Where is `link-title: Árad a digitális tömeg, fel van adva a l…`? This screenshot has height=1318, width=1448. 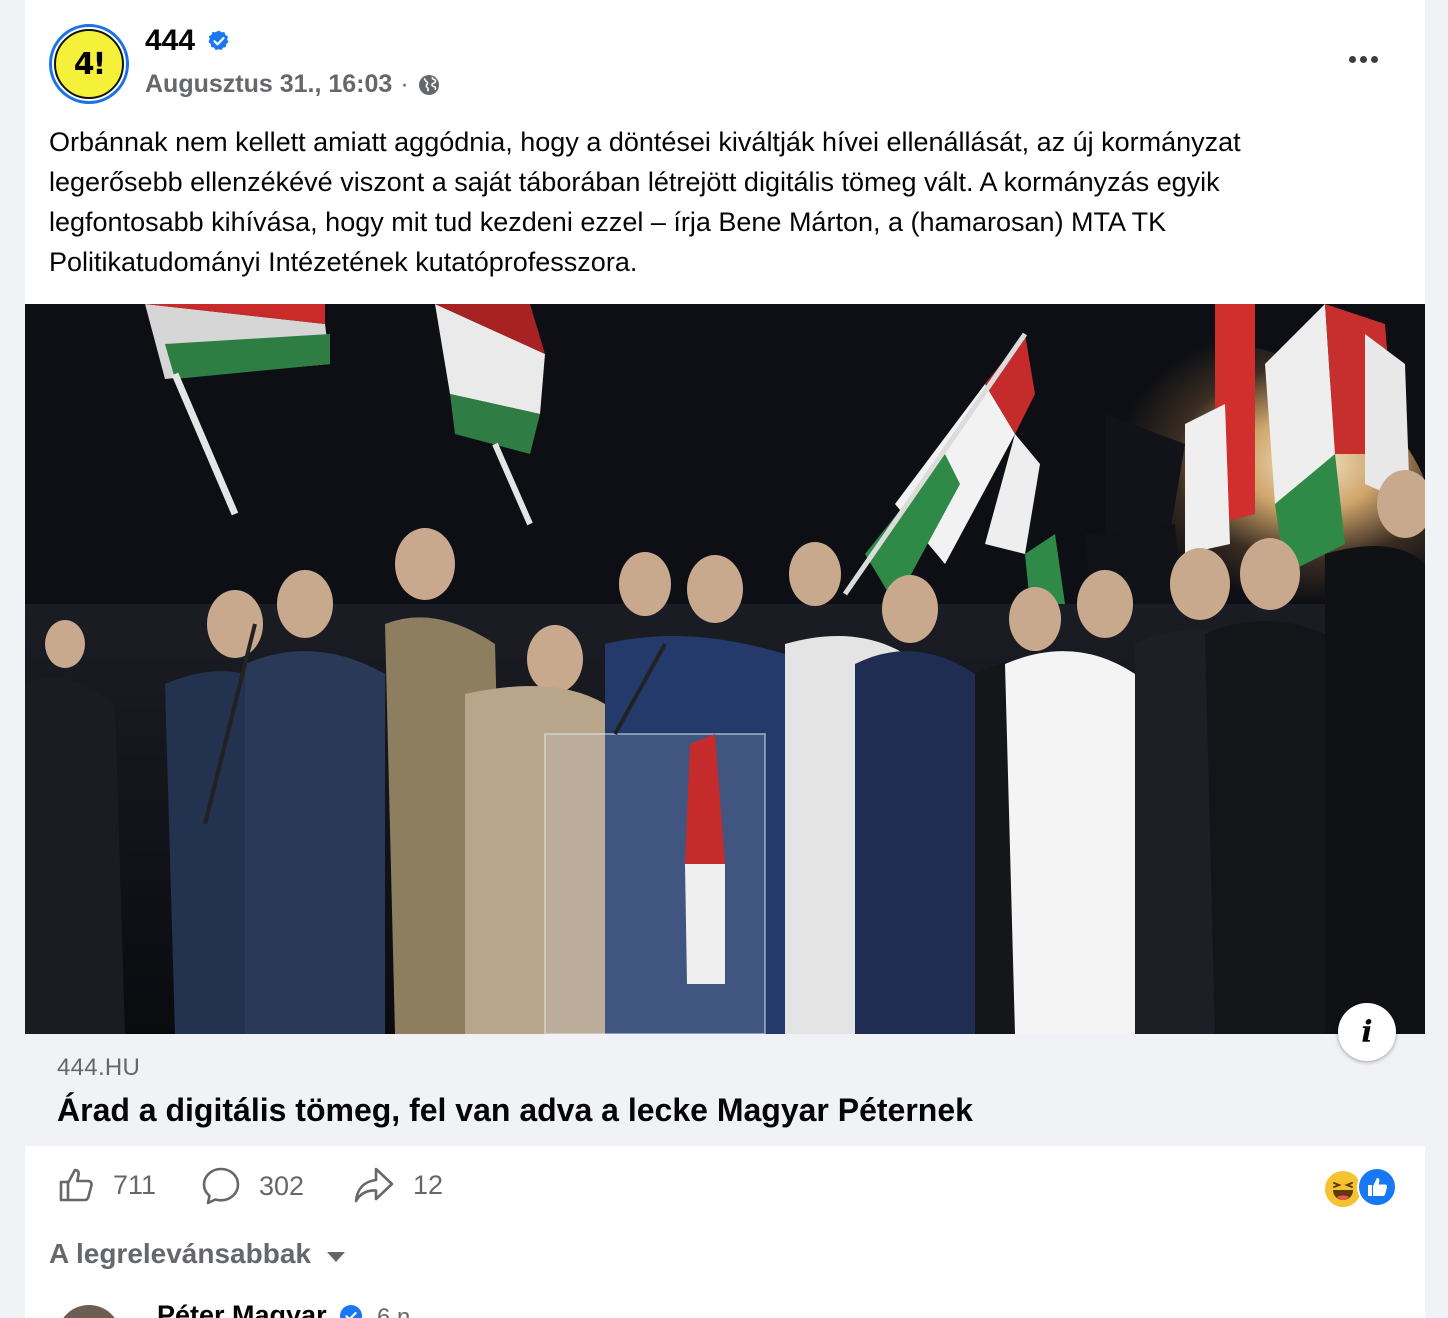
link-title: Árad a digitális tömeg, fel van adva a l… is located at coordinates (515, 1110).